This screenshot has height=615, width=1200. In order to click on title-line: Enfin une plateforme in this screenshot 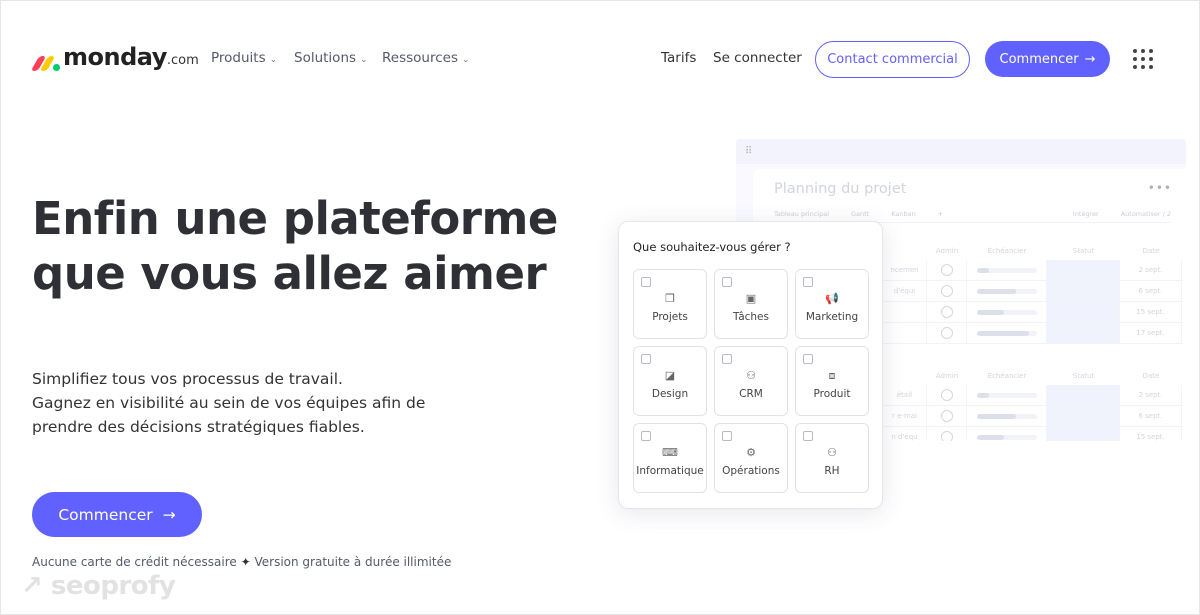, I will do `click(295, 218)`.